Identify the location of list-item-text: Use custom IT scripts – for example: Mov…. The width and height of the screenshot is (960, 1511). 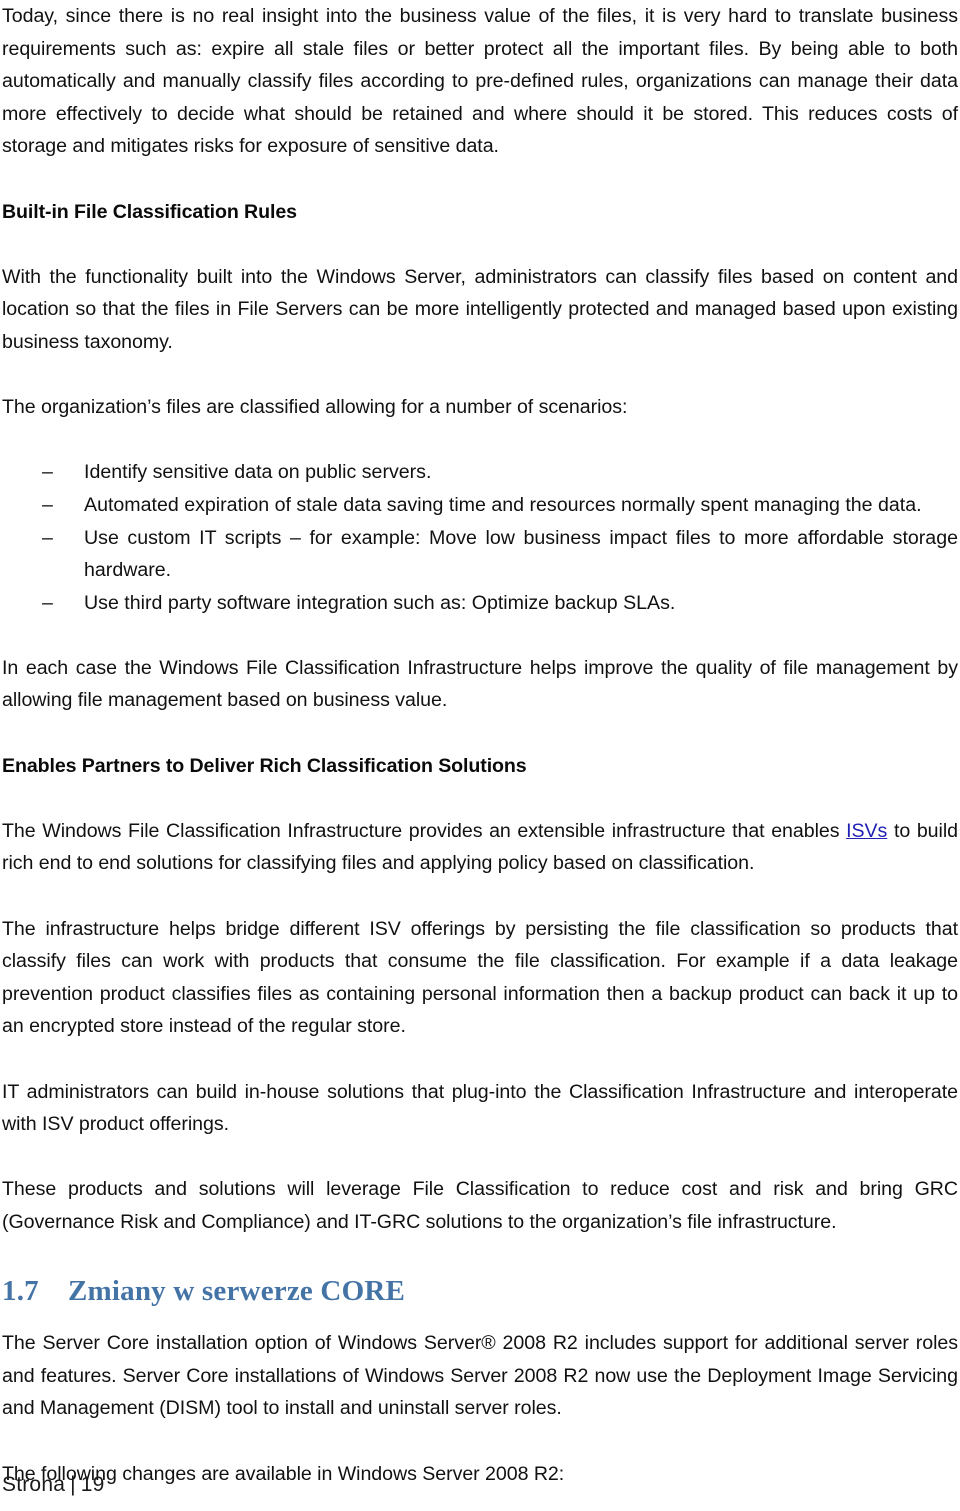
(521, 554).